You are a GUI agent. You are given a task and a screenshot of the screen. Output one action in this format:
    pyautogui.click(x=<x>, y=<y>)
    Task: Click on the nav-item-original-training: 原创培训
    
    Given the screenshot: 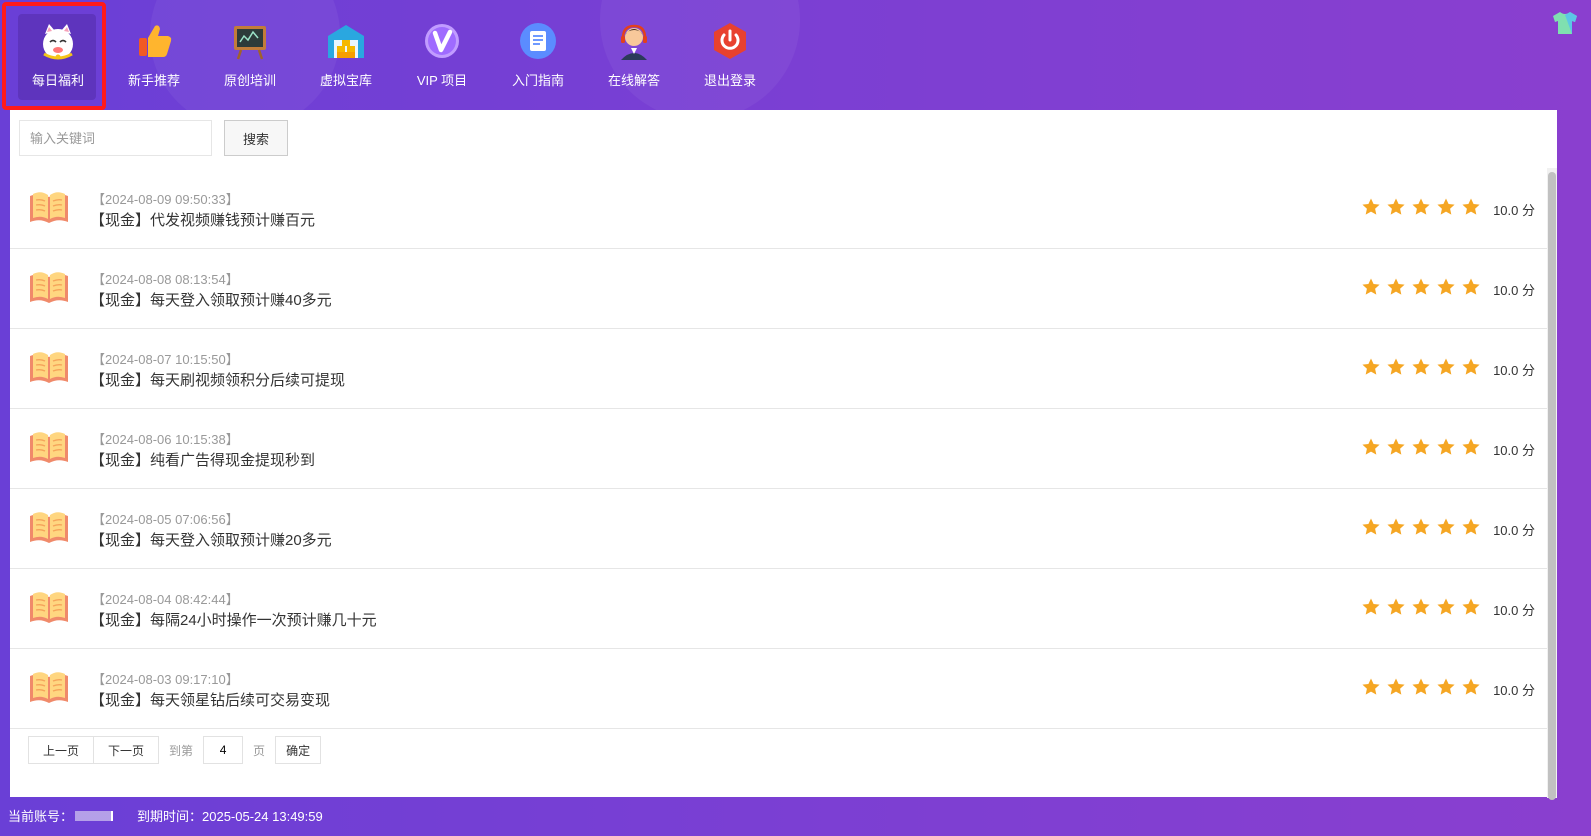 What is the action you would take?
    pyautogui.click(x=250, y=53)
    